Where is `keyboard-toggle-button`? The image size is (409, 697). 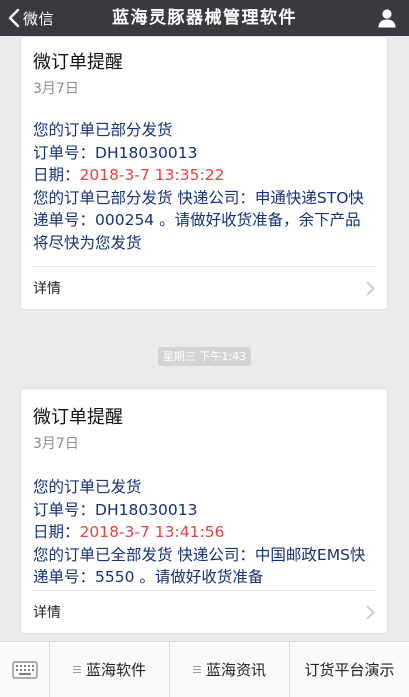 keyboard-toggle-button is located at coordinates (25, 669).